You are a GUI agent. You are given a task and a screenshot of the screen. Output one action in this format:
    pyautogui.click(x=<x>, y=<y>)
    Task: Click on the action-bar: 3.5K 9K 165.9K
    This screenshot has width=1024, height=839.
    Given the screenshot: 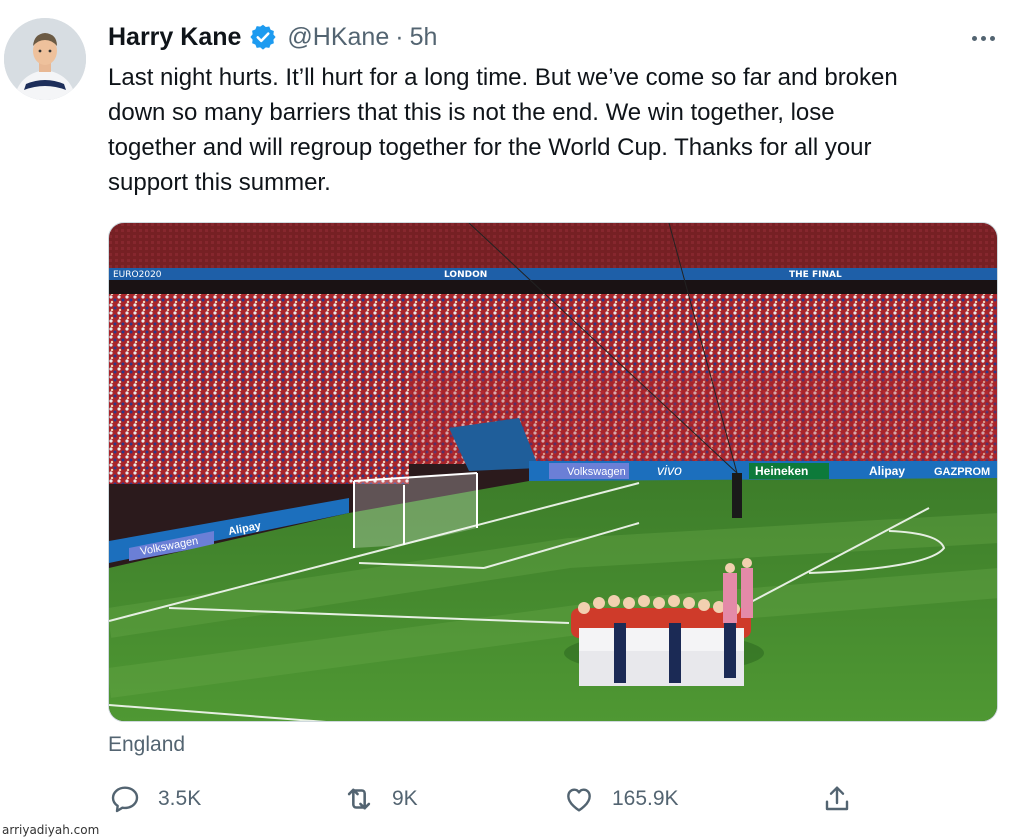 What is the action you would take?
    pyautogui.click(x=498, y=800)
    